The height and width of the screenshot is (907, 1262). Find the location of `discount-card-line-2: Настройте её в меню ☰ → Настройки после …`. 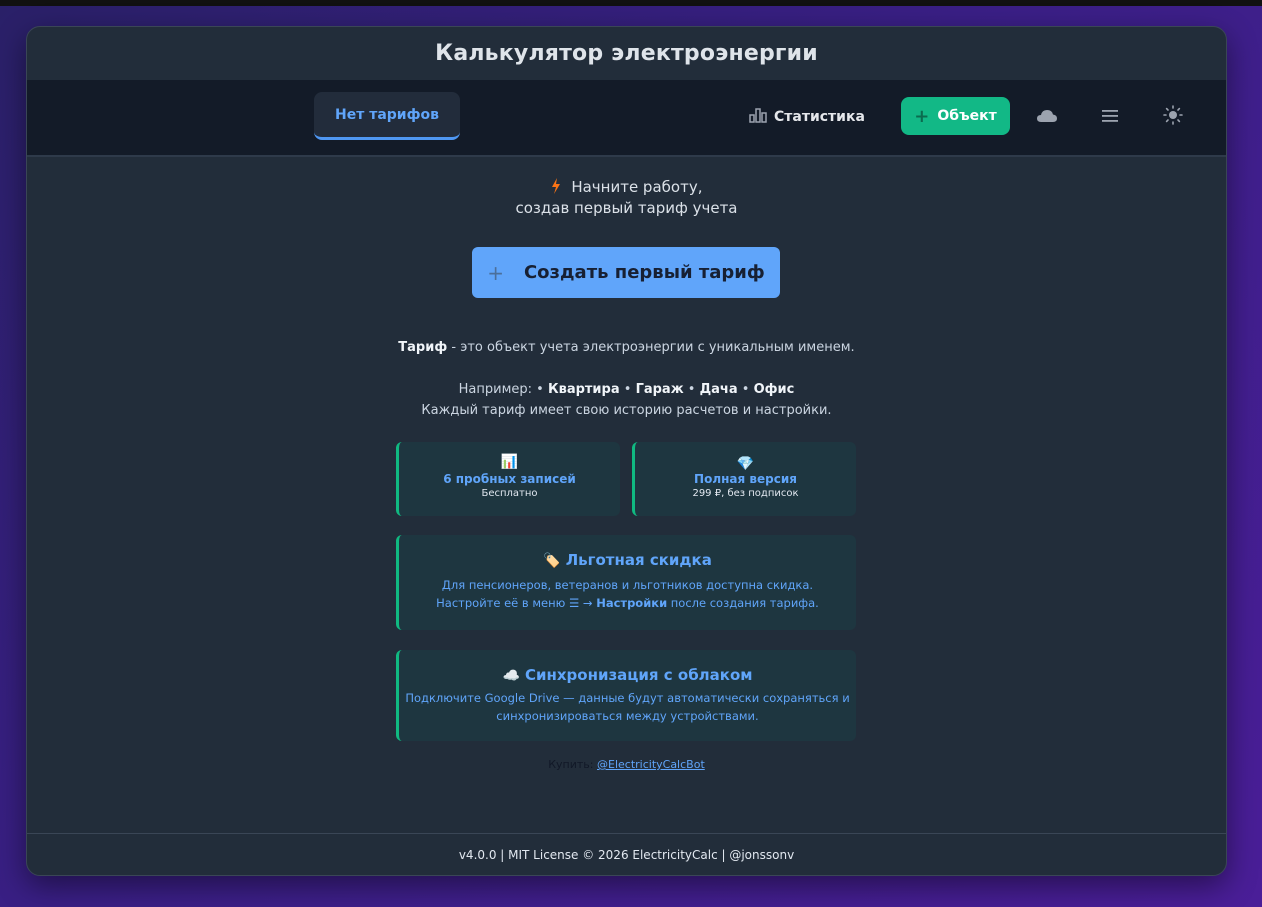

discount-card-line-2: Настройте её в меню ☰ → Настройки после … is located at coordinates (627, 603).